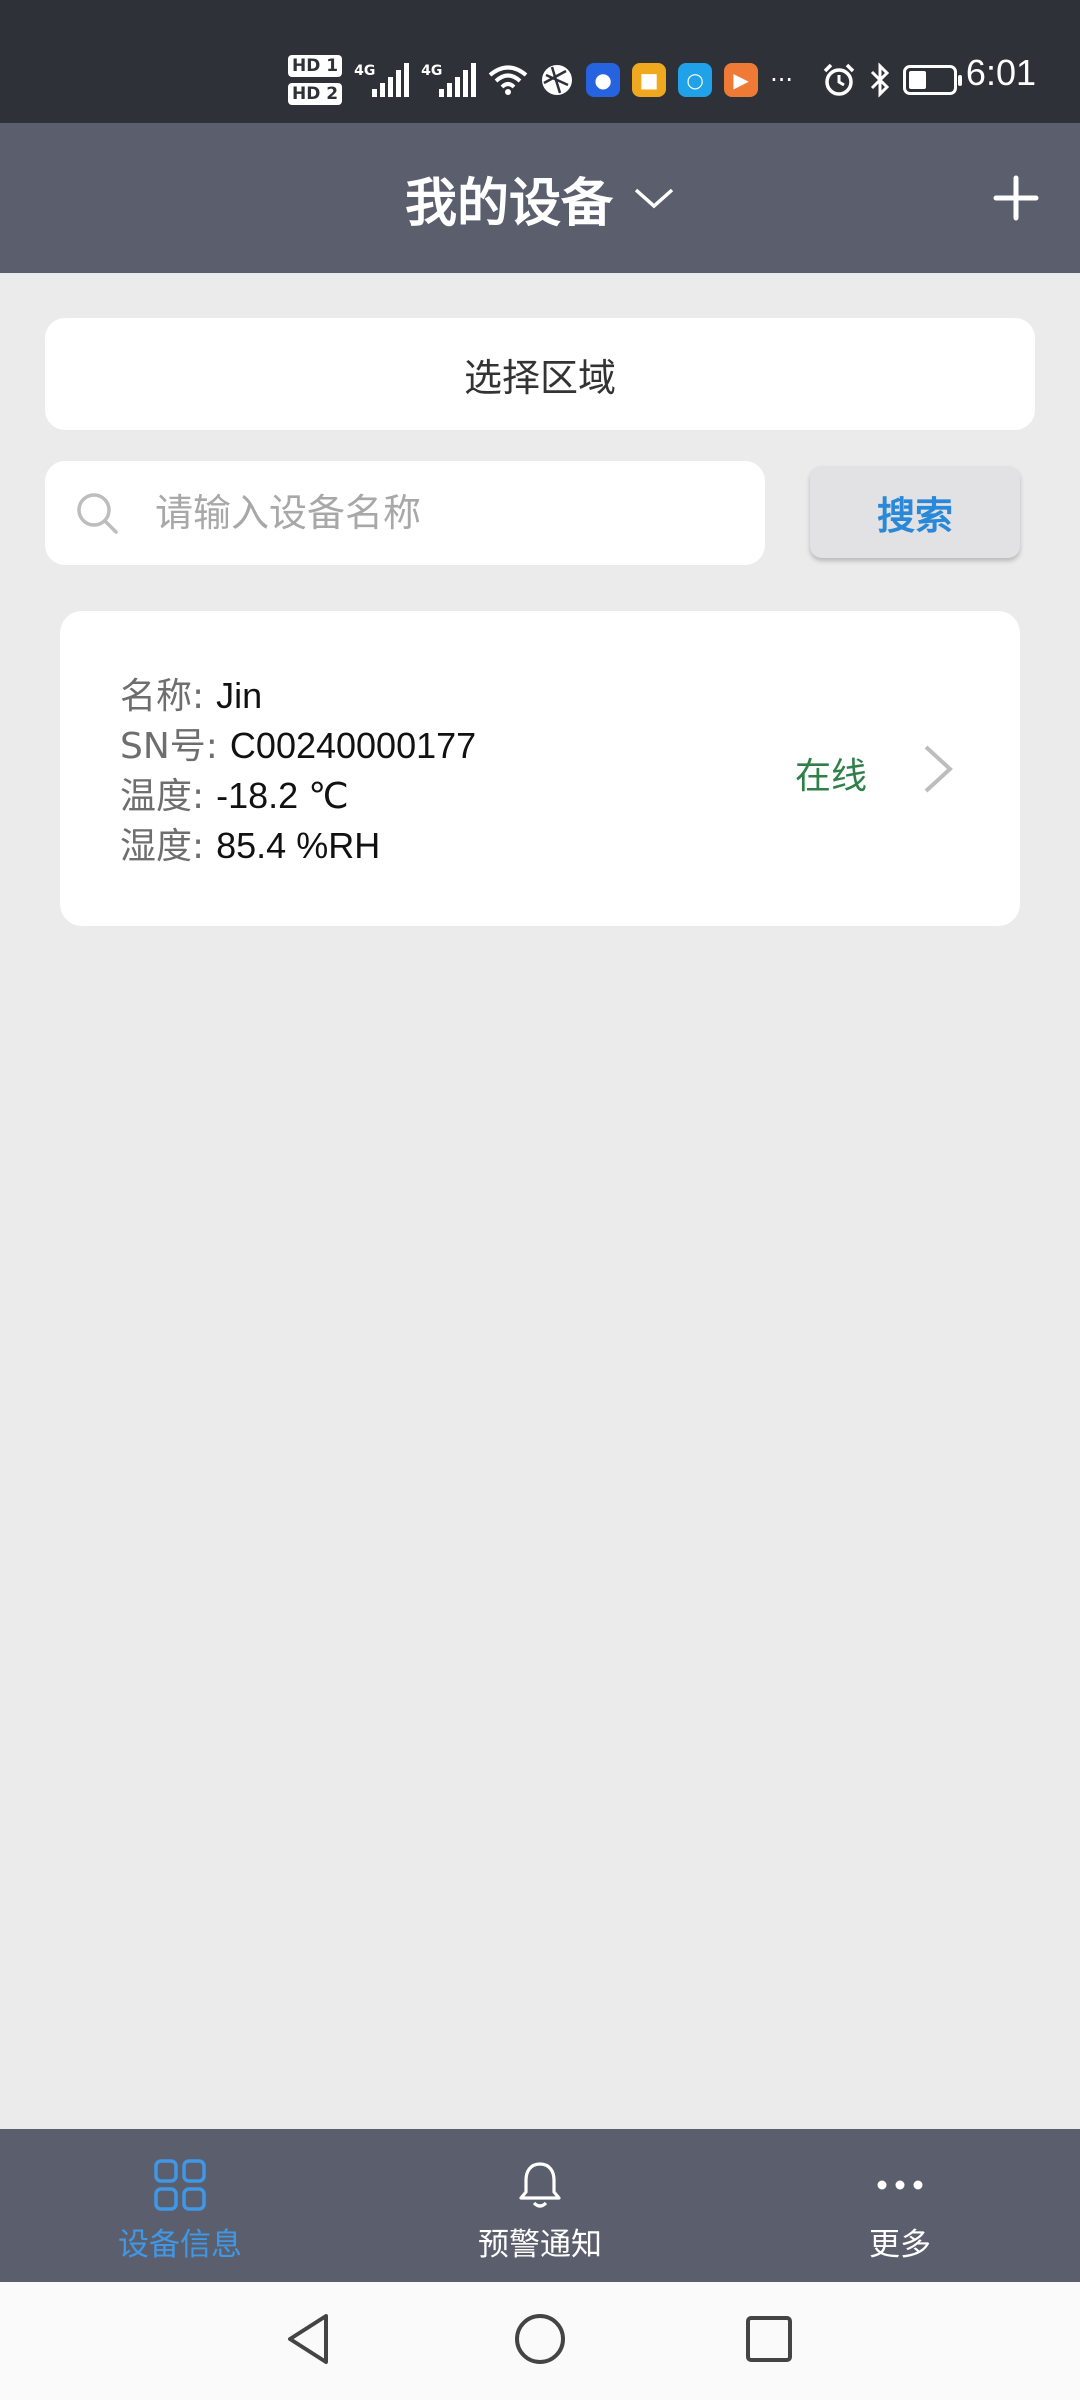 Image resolution: width=1080 pixels, height=2400 pixels. I want to click on recents-icon, so click(769, 2339).